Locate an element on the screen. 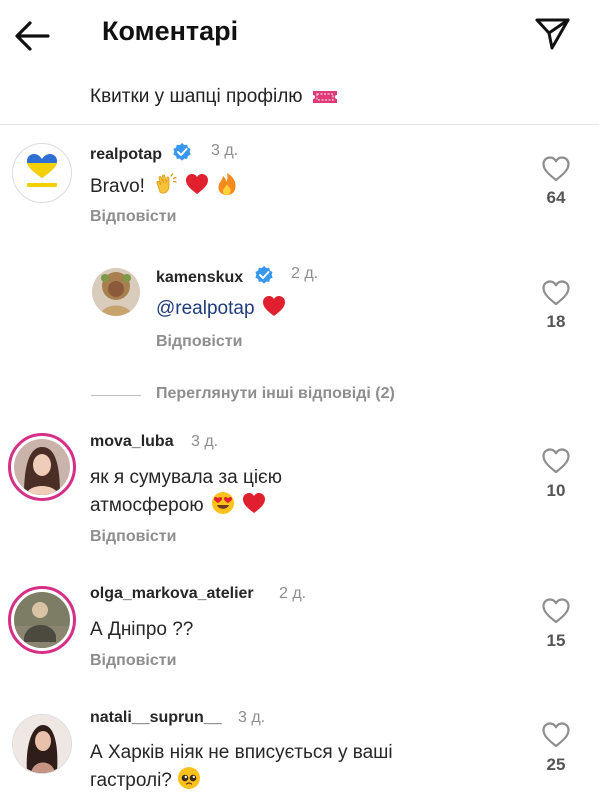  heart-eyes-face-icon is located at coordinates (222, 503).